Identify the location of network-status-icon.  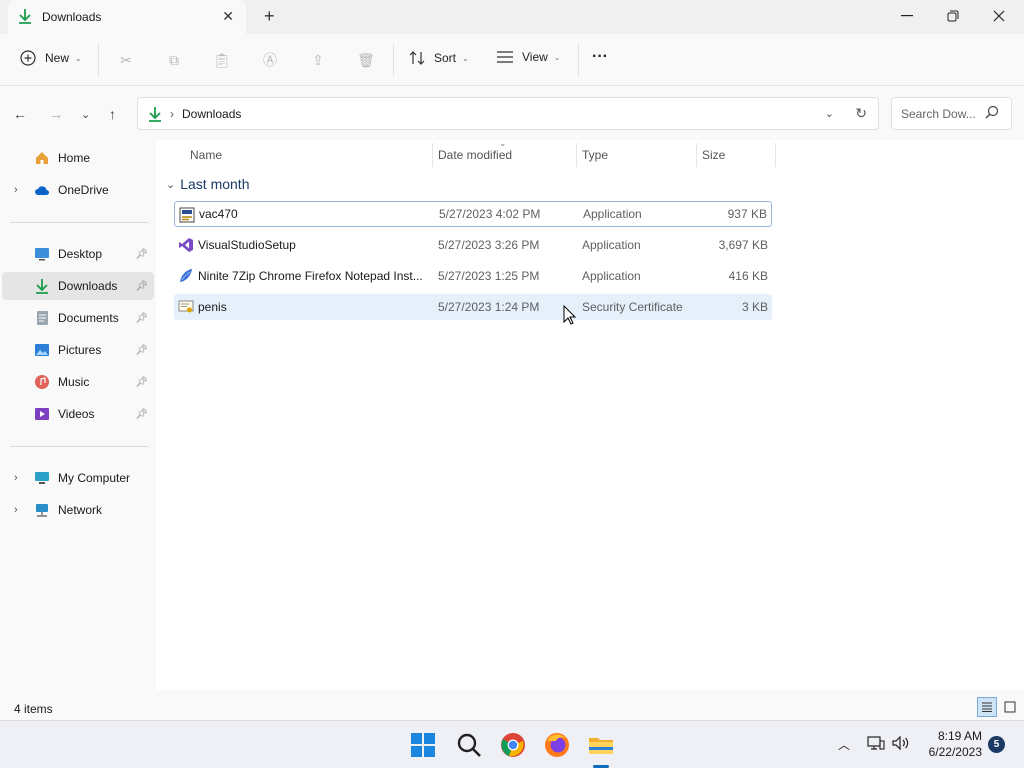
(876, 744).